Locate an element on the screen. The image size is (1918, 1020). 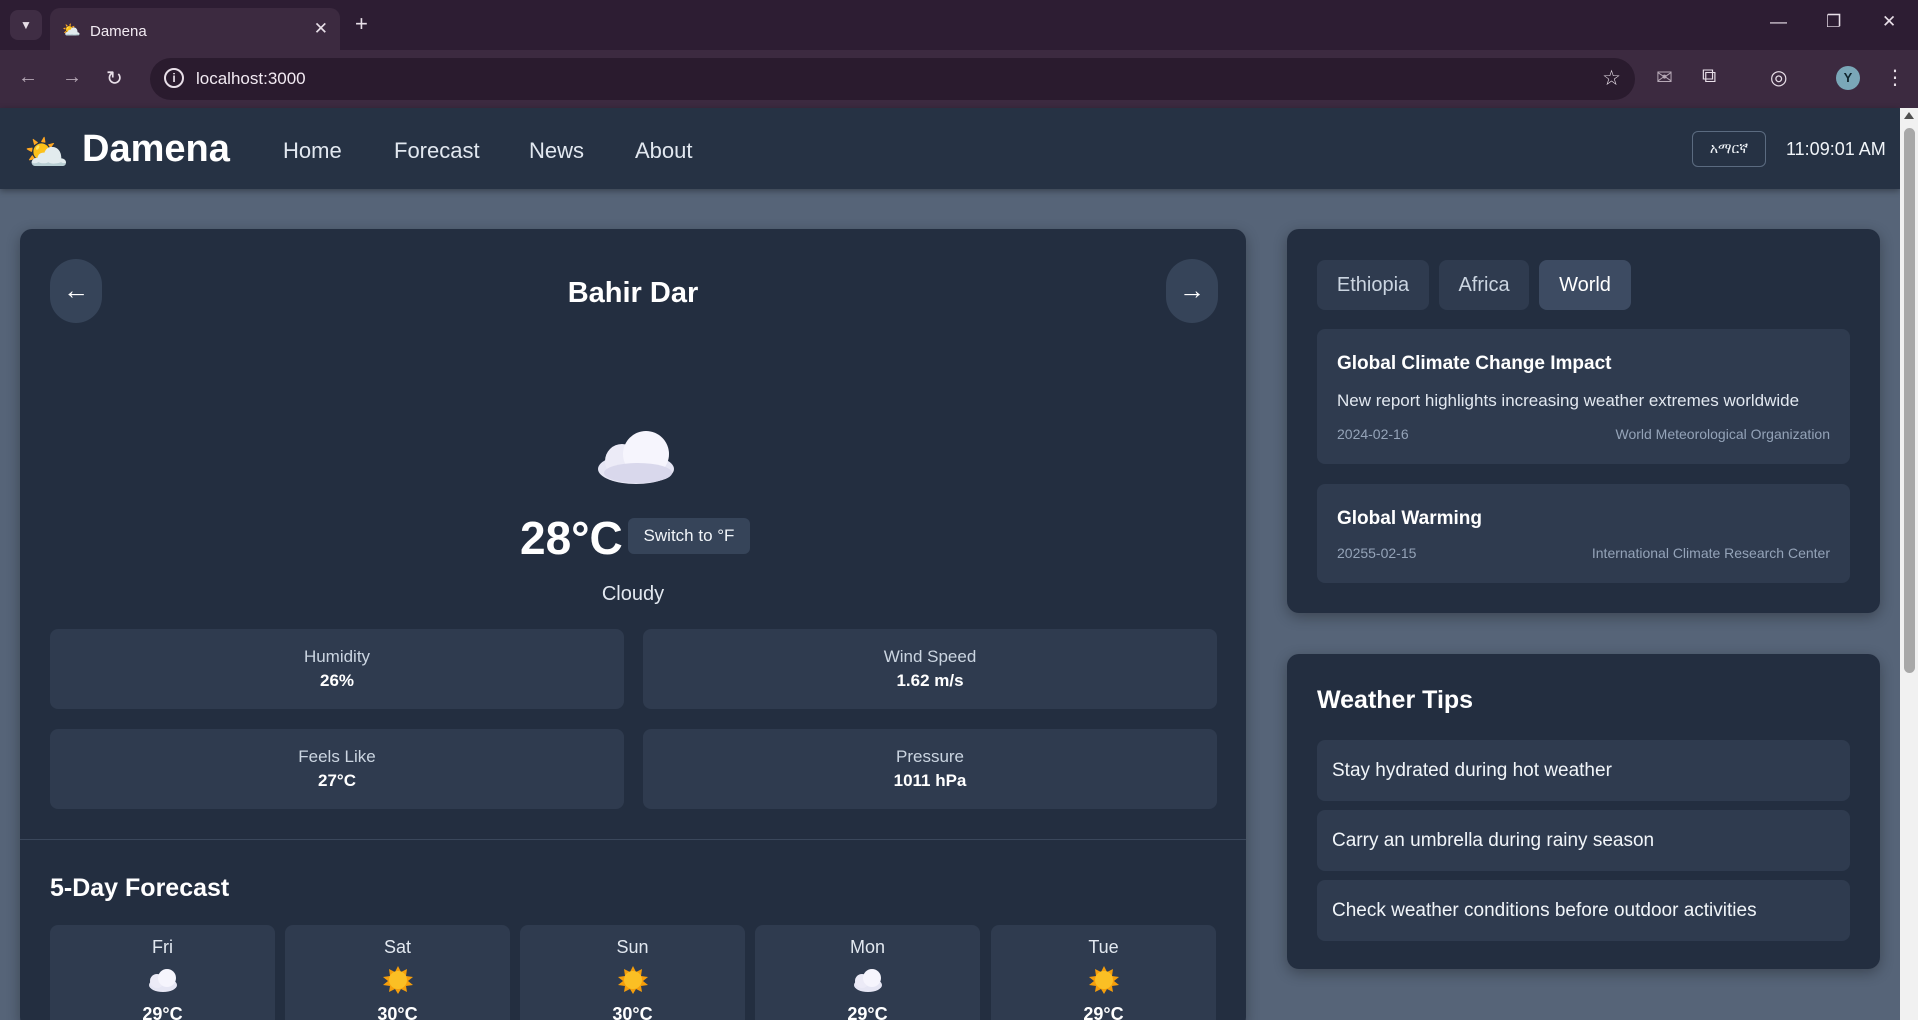
news-item-title: Global Warming is located at coordinates (1409, 518).